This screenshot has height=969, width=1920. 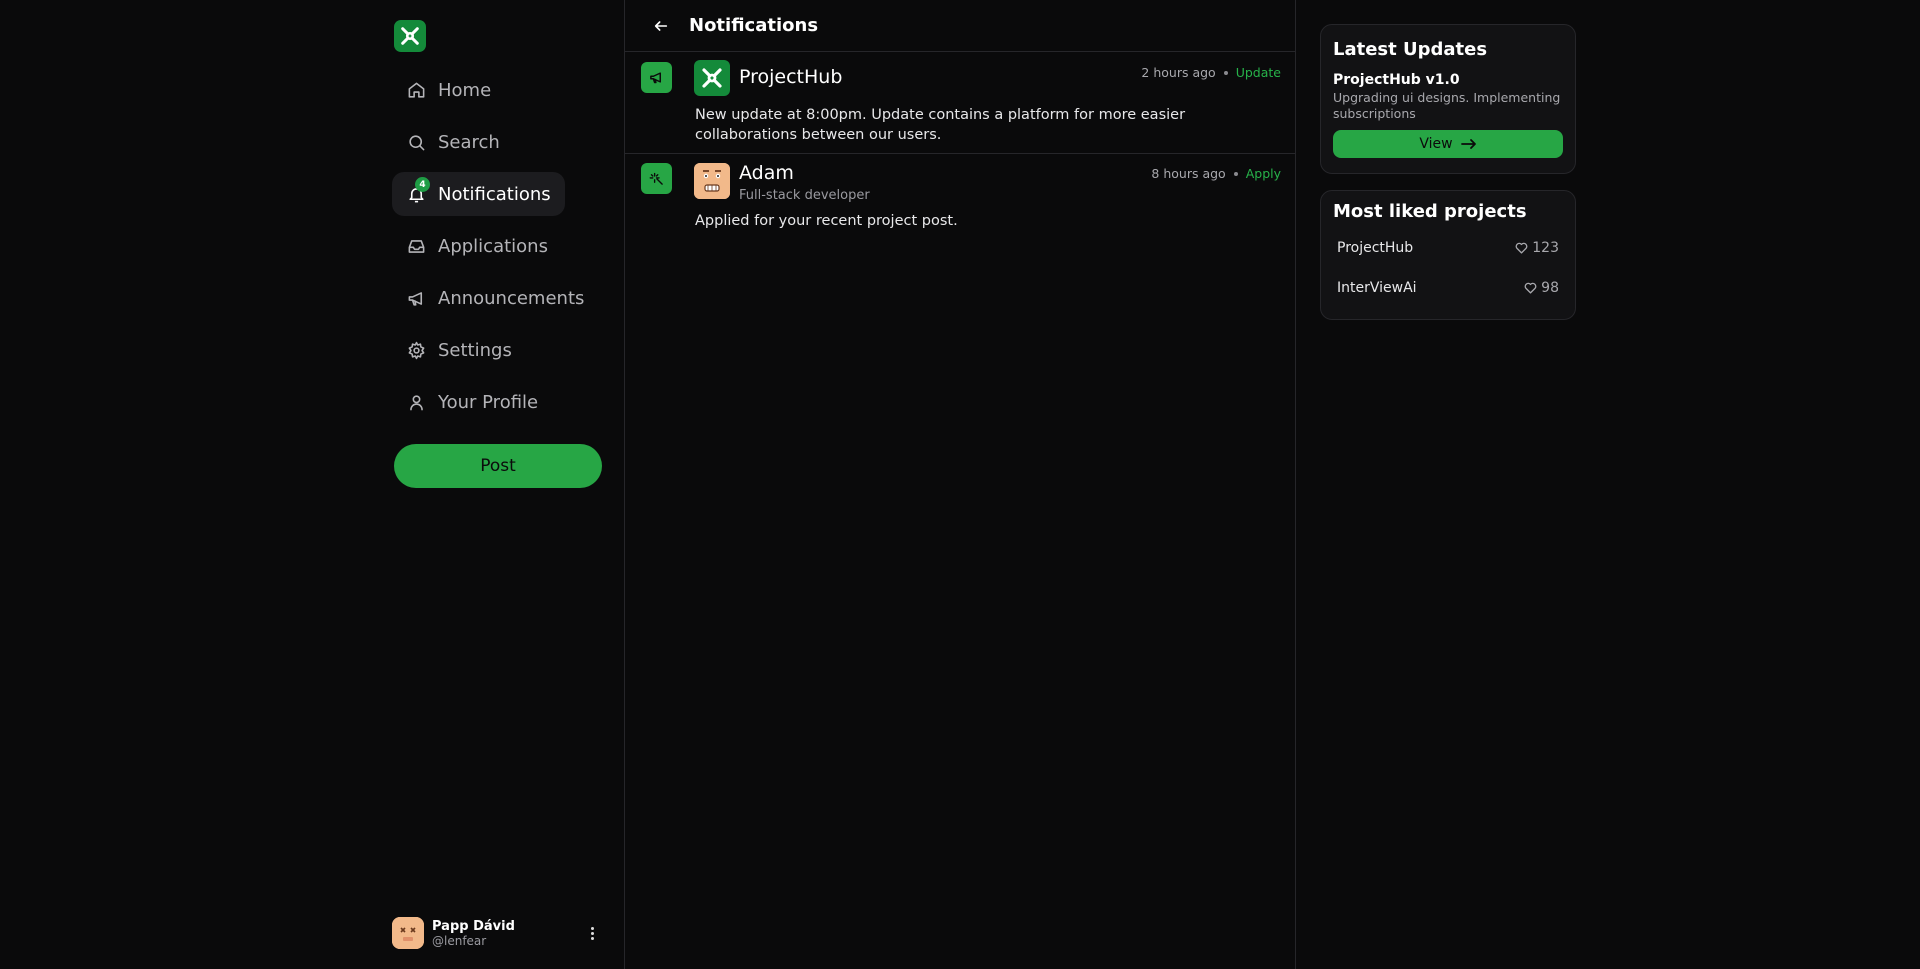 I want to click on user-name: Papp Dávid, so click(x=473, y=926).